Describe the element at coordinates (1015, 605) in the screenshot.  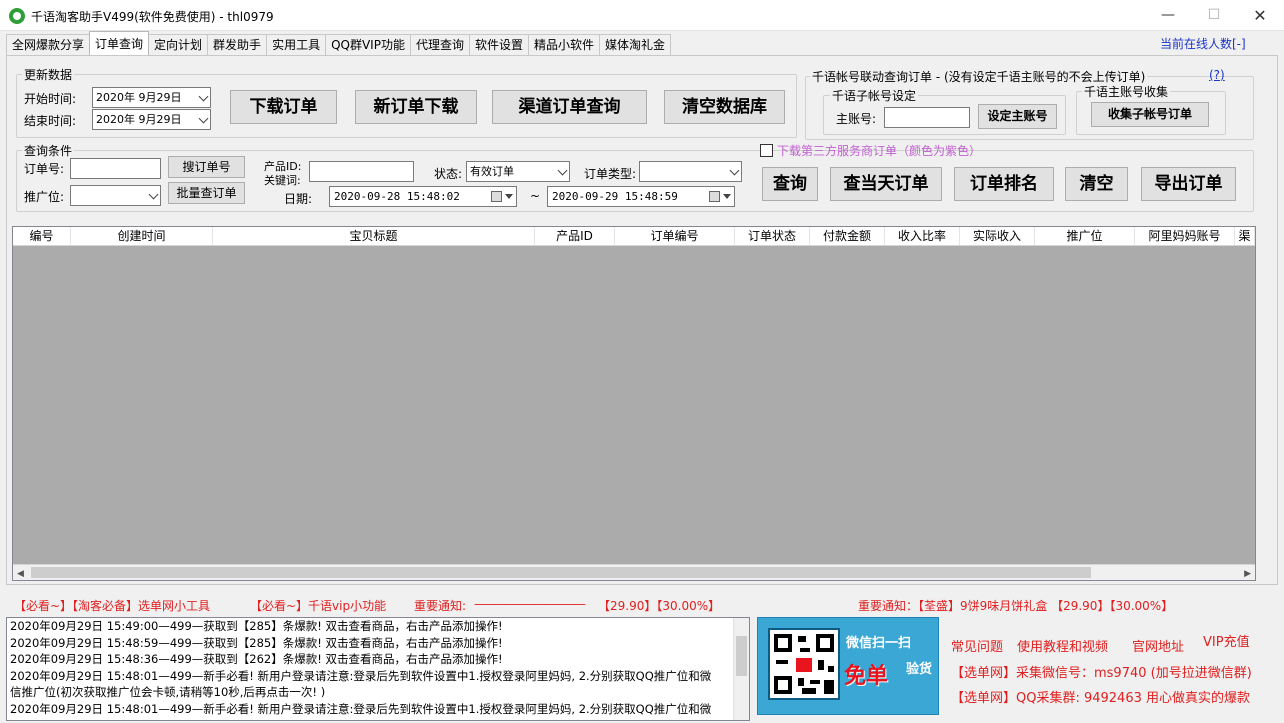
I see `notice-product-link: 重要通知：【荃盛】9饼9味月饼礼盒 【29.90】【30.00%】` at that location.